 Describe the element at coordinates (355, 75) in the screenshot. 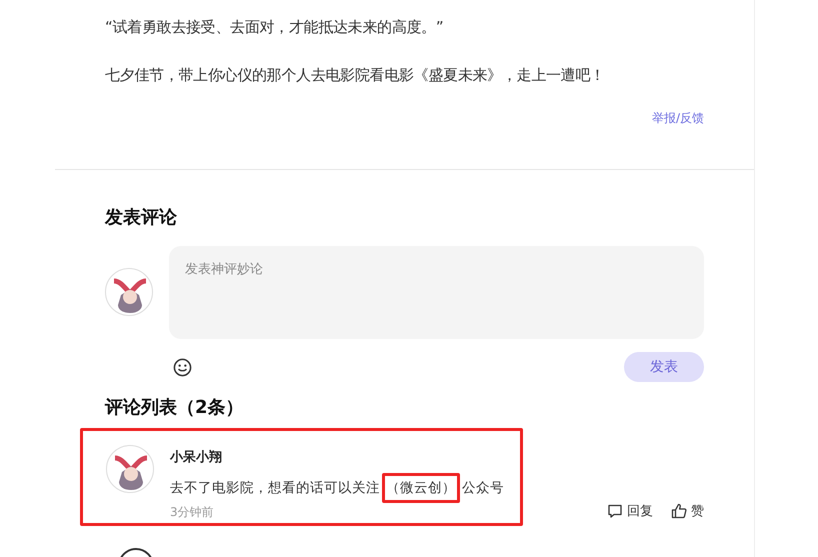

I see `article-paragraph: 七夕佳节，带上你心仪的那个人去电影院看电影《盛夏未来》，走上一遭吧！` at that location.